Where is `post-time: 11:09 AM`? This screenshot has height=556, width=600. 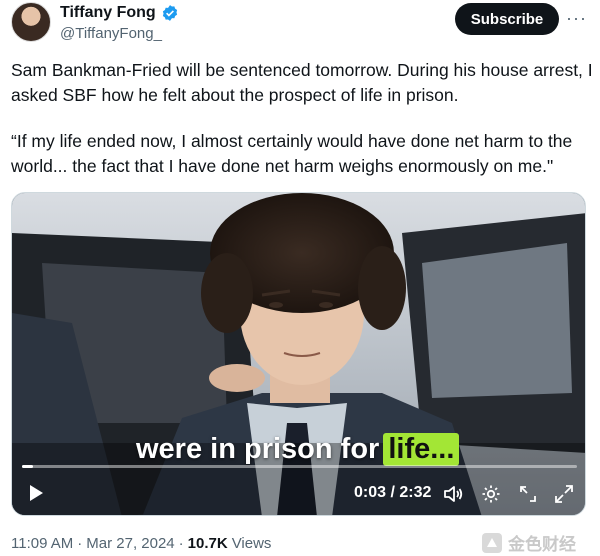 post-time: 11:09 AM is located at coordinates (42, 543).